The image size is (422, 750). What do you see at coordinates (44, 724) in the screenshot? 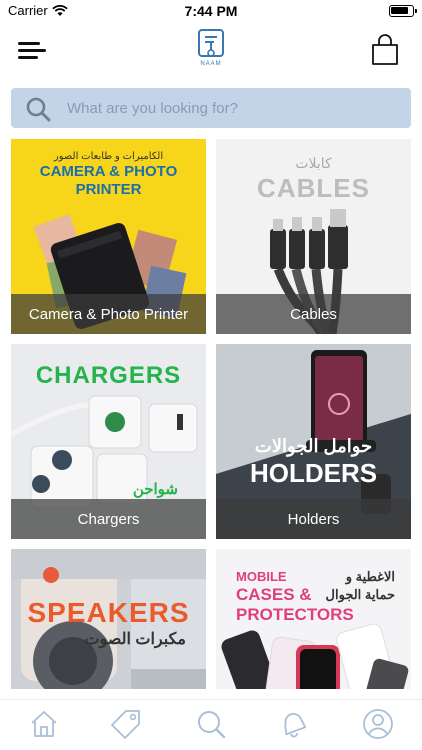
I see `home-icon` at bounding box center [44, 724].